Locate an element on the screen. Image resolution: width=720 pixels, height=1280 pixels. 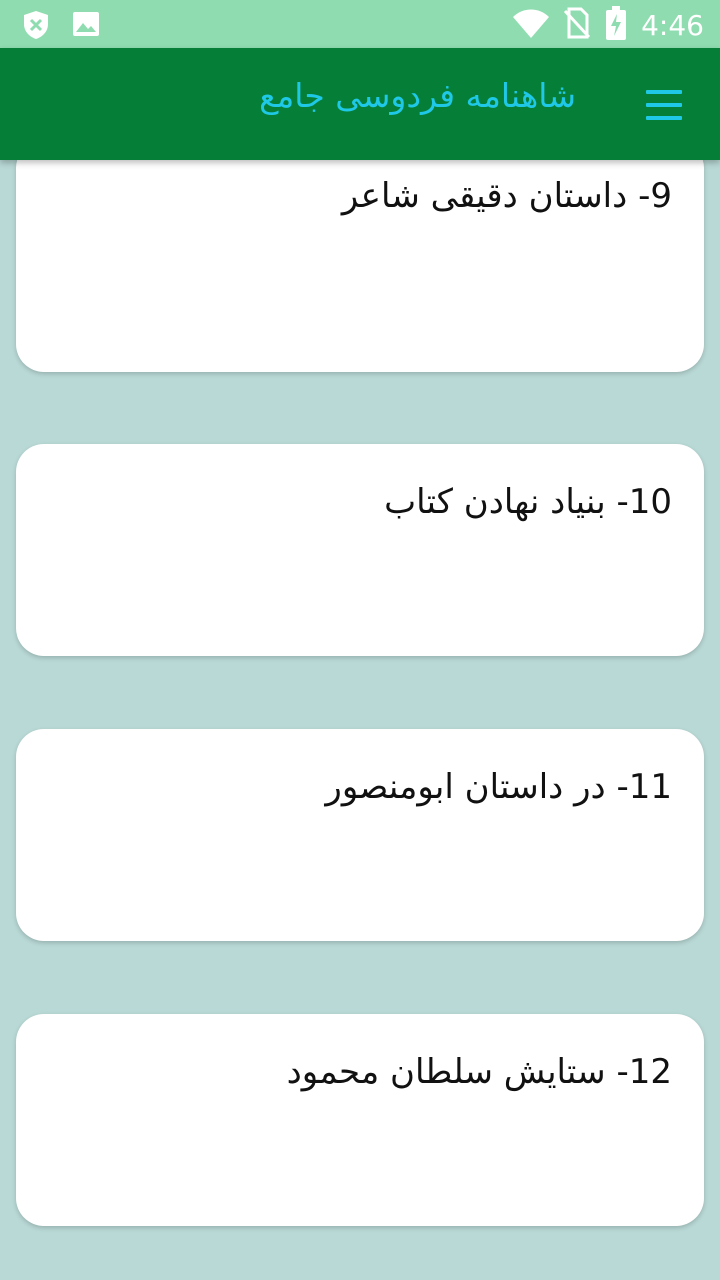
app-bar: شاهنامه فردوسی جامع is located at coordinates (360, 104).